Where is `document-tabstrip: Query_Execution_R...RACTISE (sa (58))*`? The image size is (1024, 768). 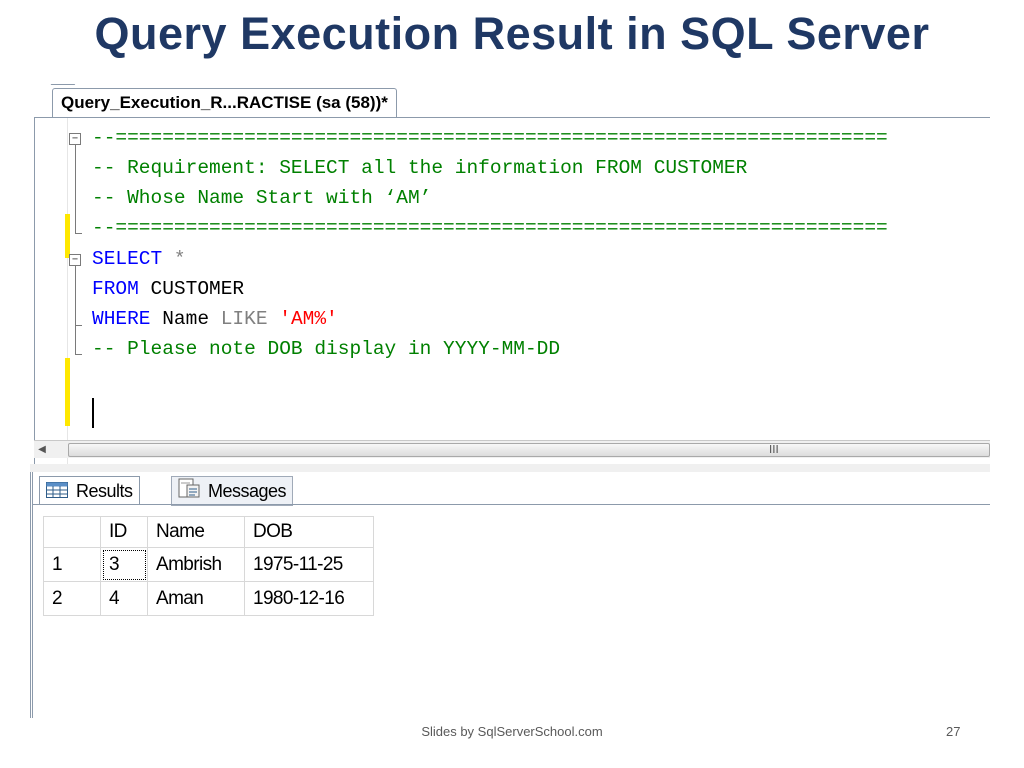
document-tabstrip: Query_Execution_R...RACTISE (sa (58))* is located at coordinates (510, 102).